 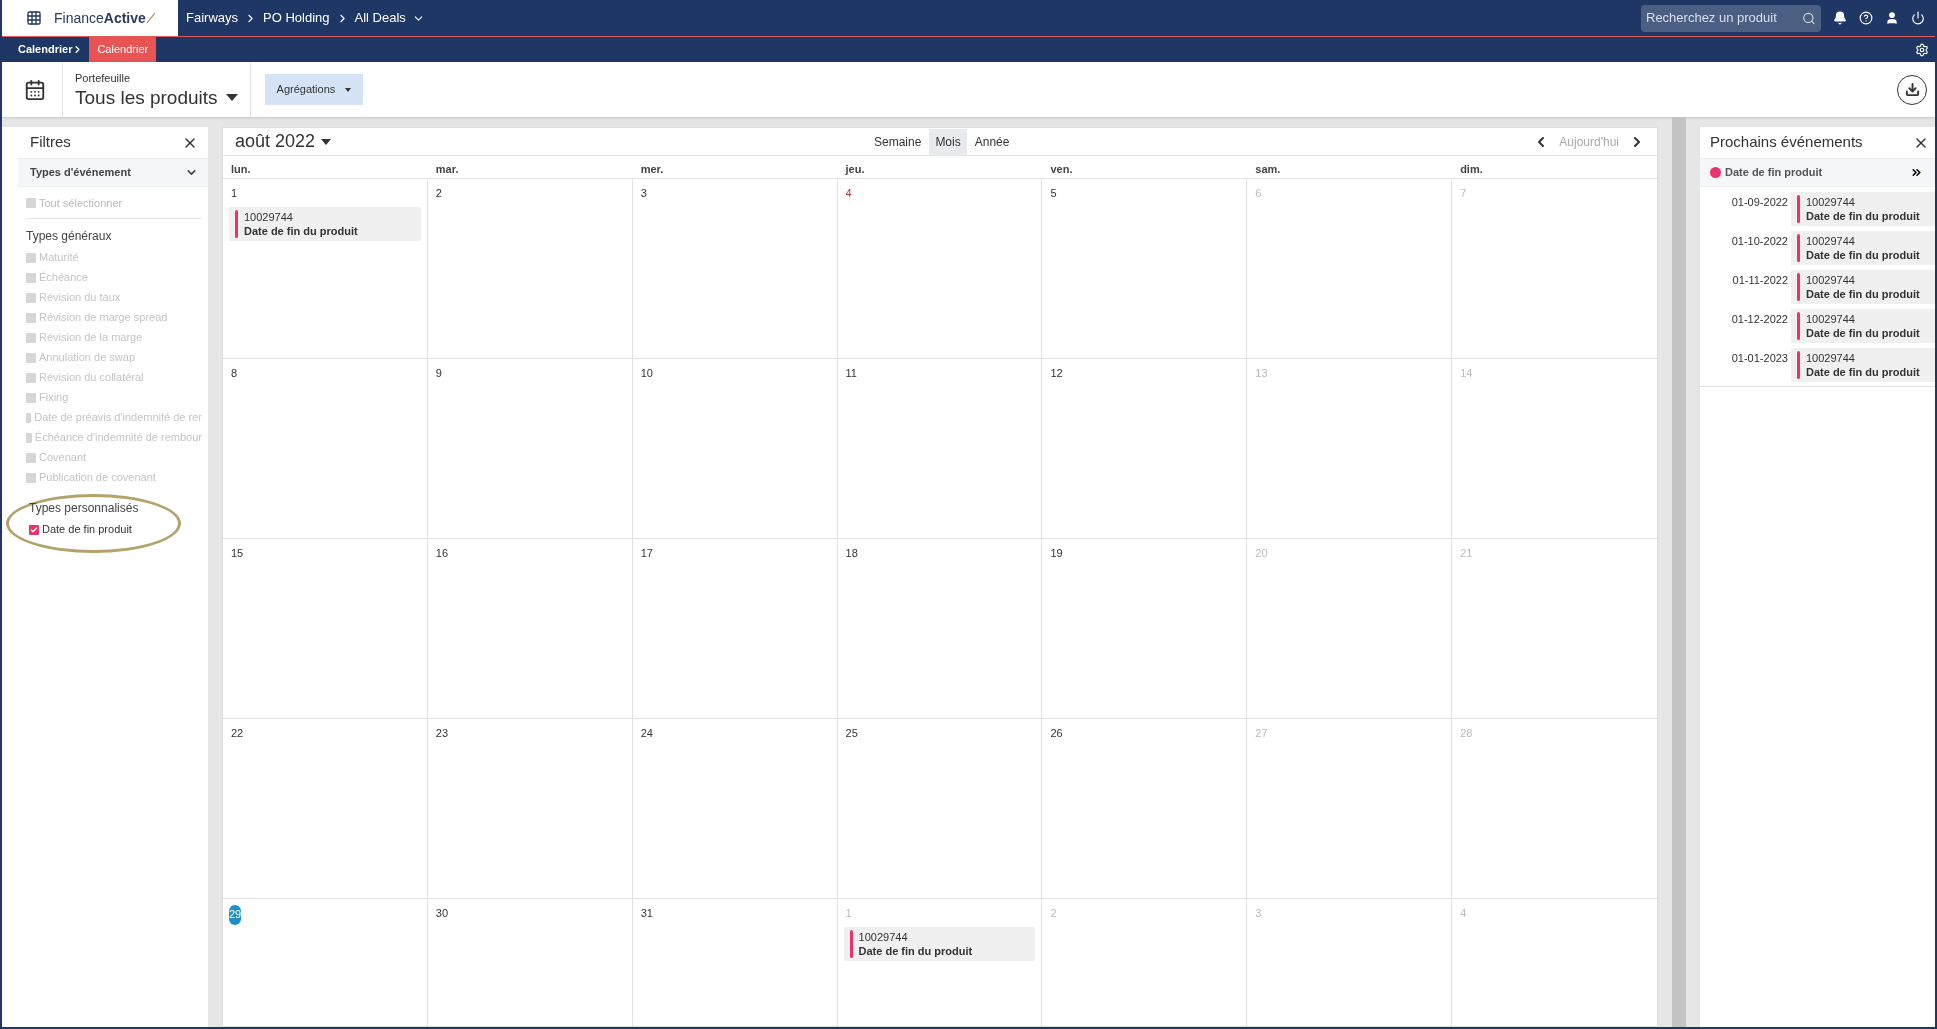 I want to click on day-number: 13, so click(x=1261, y=373).